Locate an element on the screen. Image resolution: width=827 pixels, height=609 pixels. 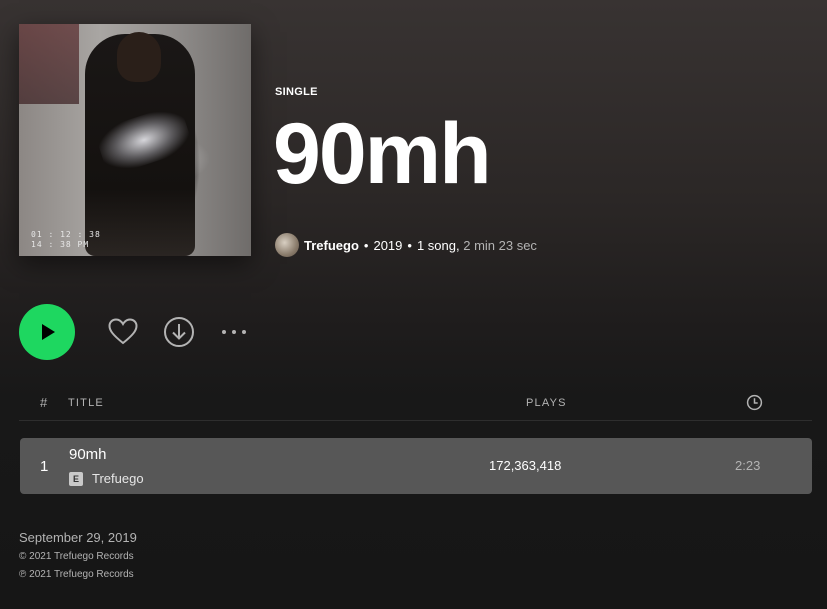
like-button is located at coordinates (123, 332).